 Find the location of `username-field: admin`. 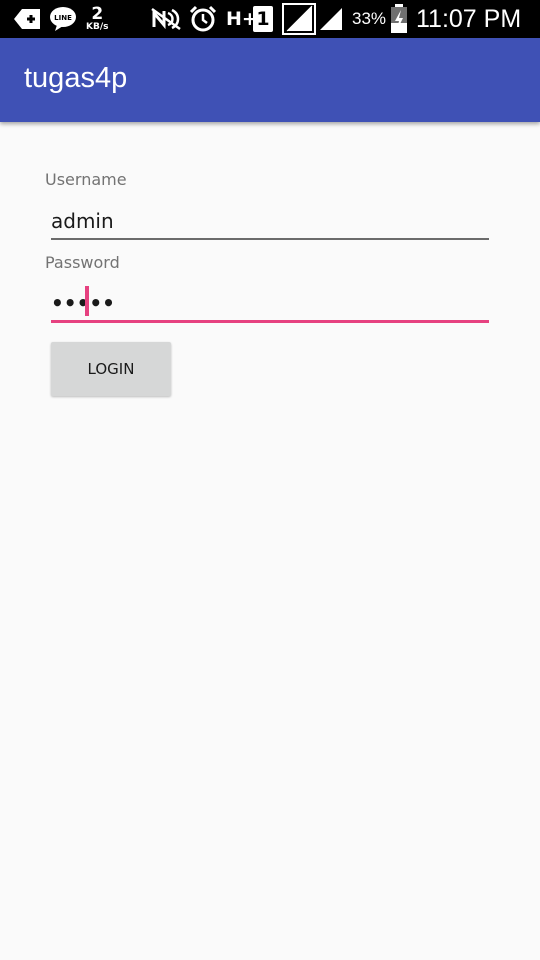

username-field: admin is located at coordinates (270, 219).